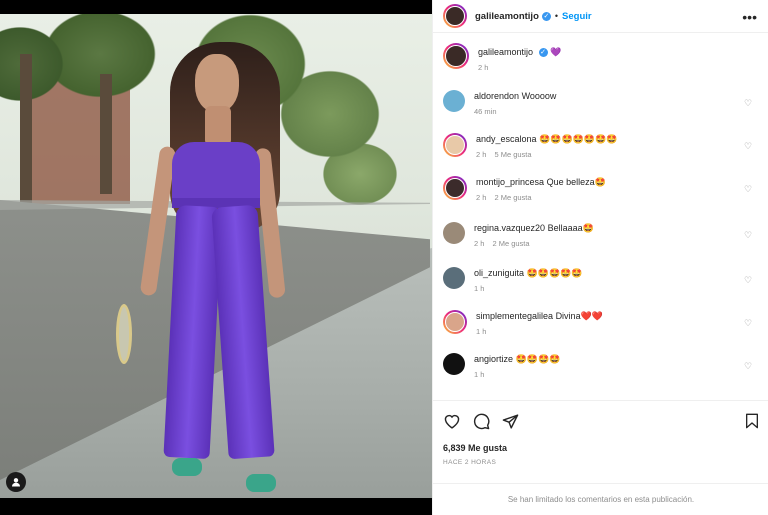 The height and width of the screenshot is (515, 768). Describe the element at coordinates (470, 462) in the screenshot. I see `post-timestamp: HACE 2 HORAS` at that location.